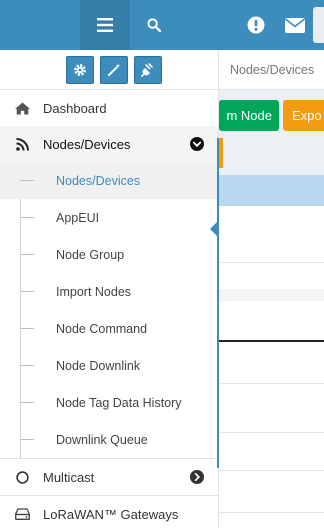  Describe the element at coordinates (22, 477) in the screenshot. I see `circle-outline-icon` at that location.